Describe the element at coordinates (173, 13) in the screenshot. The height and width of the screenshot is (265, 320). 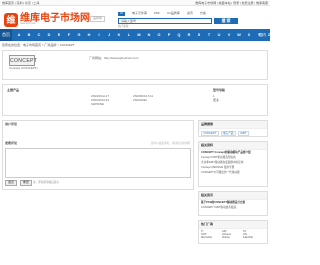
I see `search-tab: IC/品牌库` at that location.